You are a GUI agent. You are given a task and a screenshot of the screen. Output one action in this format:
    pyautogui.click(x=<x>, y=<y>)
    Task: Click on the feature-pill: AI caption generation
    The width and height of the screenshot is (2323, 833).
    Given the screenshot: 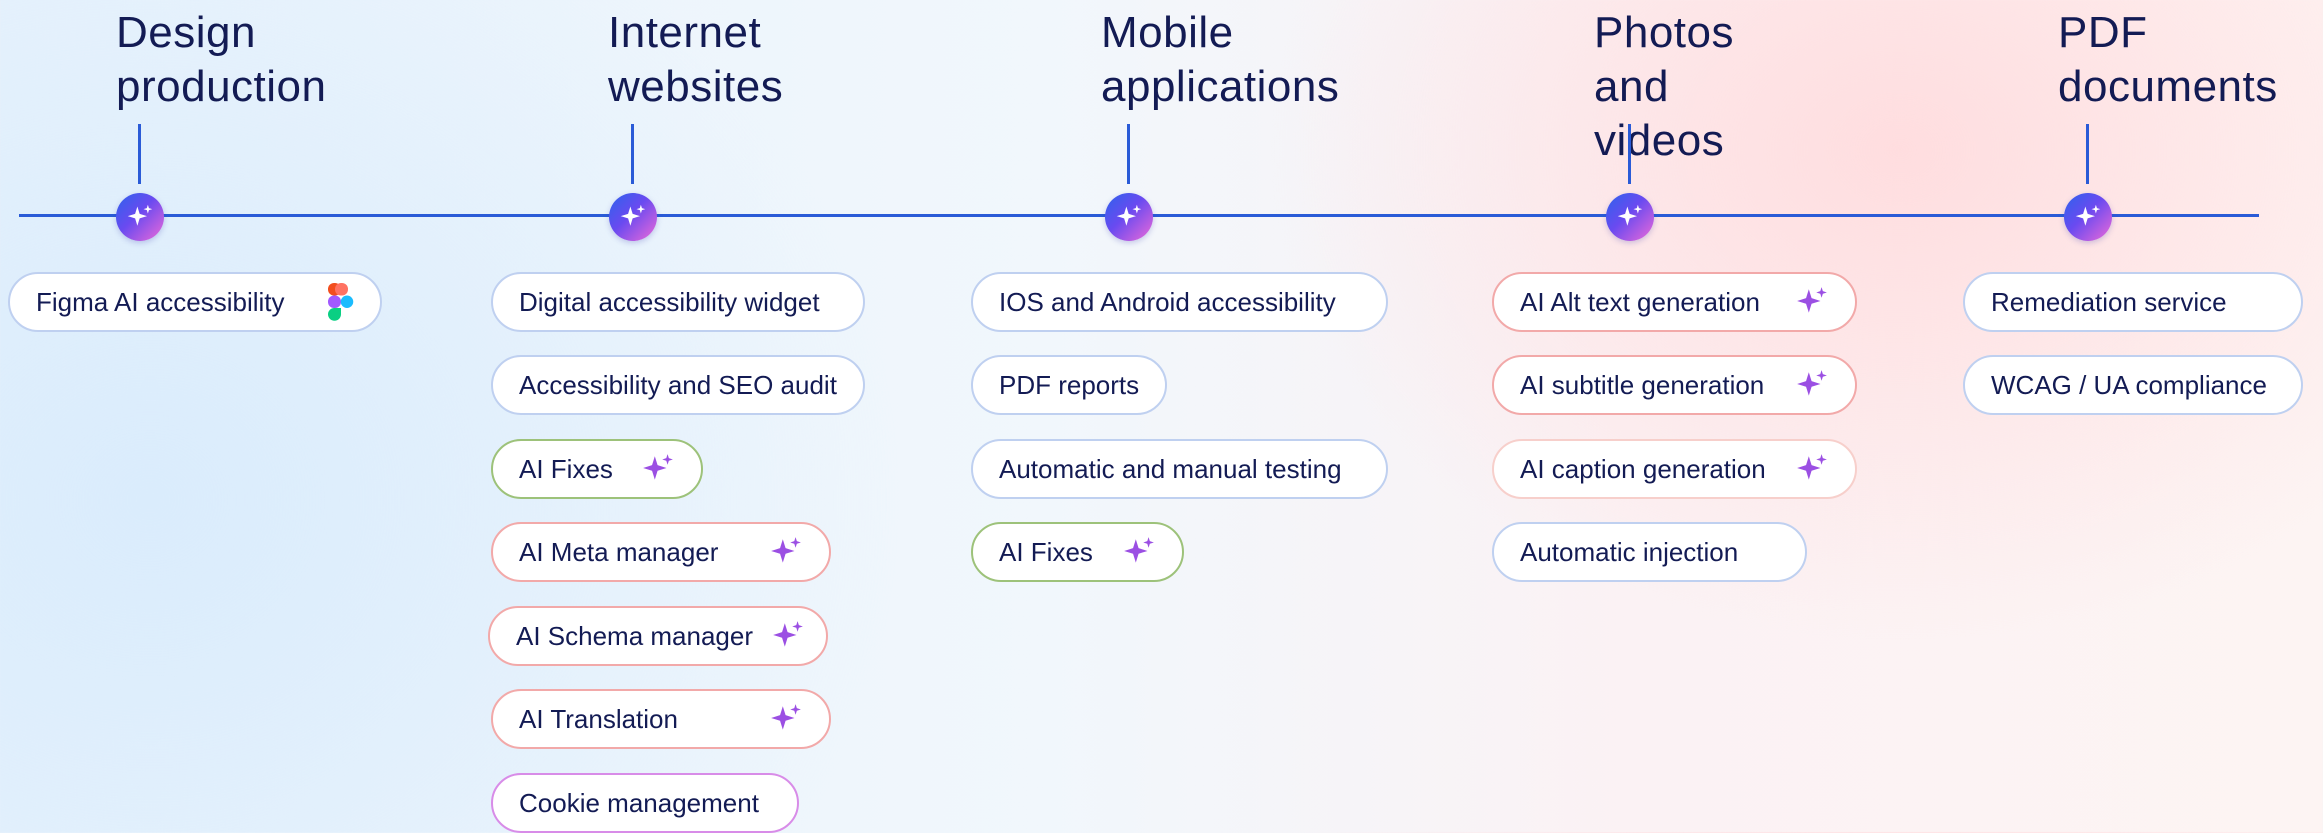 What is the action you would take?
    pyautogui.click(x=1674, y=469)
    